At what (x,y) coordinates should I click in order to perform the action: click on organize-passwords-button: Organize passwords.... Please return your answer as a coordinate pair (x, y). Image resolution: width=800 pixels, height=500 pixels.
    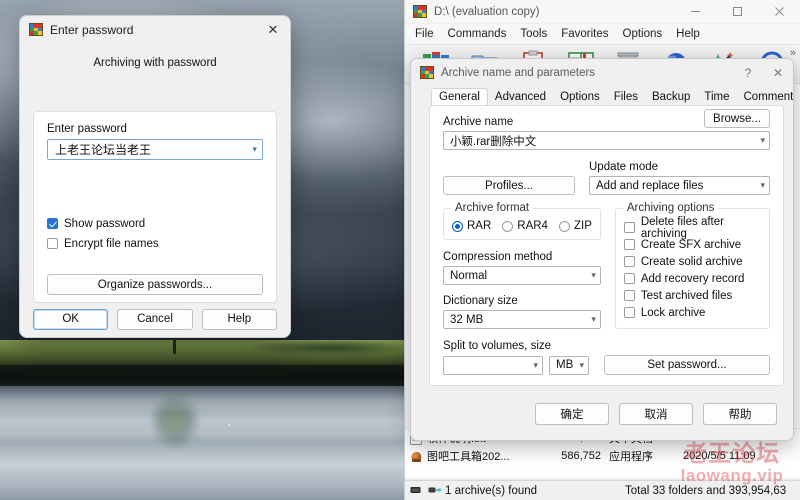
    Looking at the image, I should click on (155, 284).